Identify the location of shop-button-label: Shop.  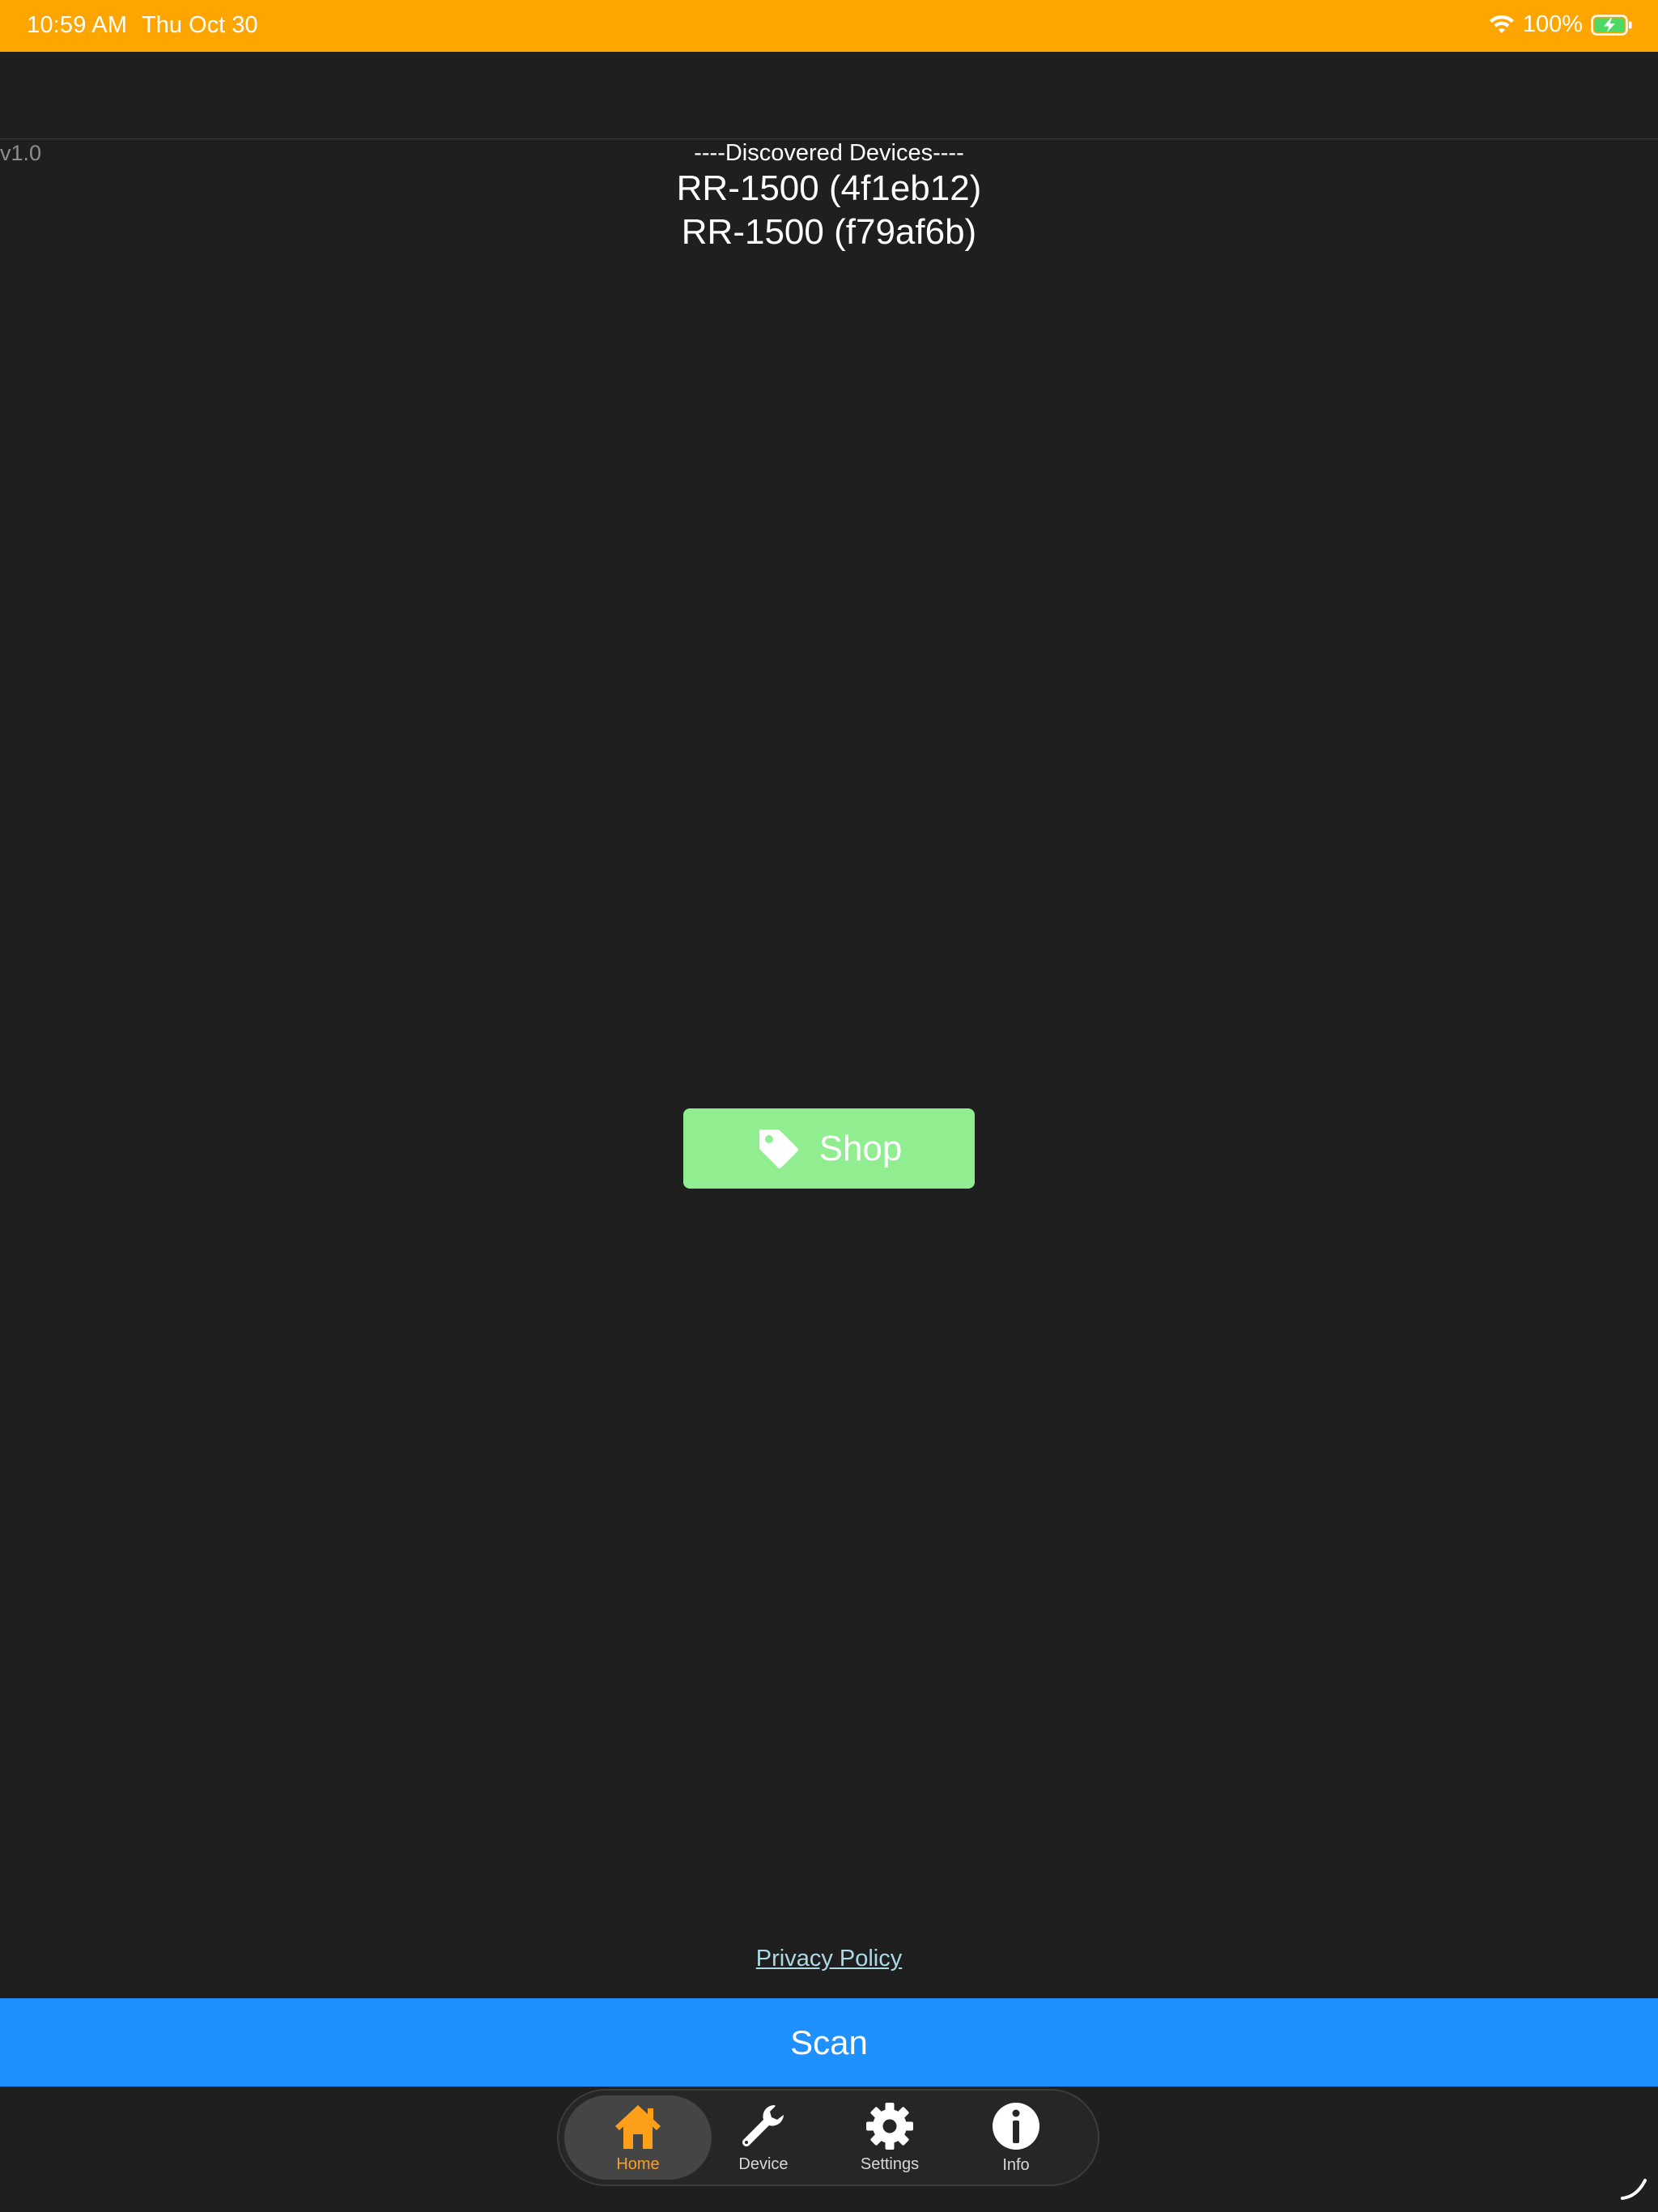
(860, 1148).